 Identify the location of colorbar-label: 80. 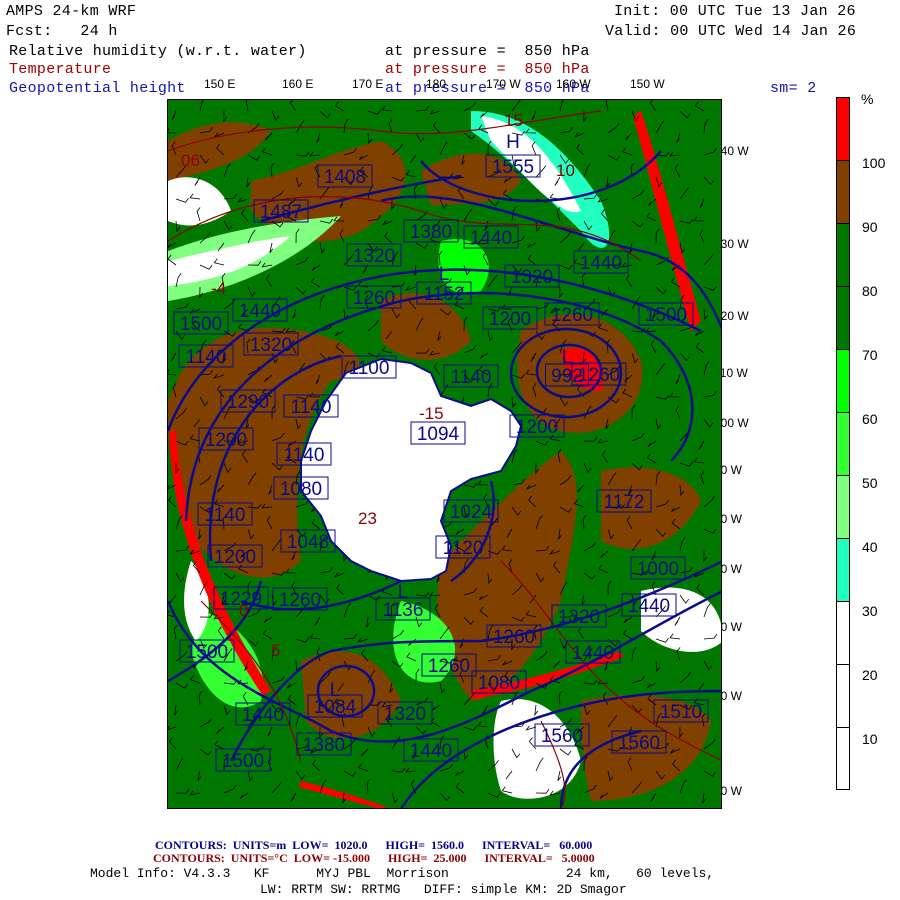
(870, 291).